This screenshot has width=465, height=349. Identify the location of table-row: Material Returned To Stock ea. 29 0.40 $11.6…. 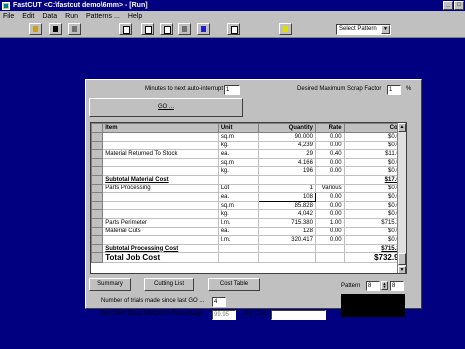
(248, 154).